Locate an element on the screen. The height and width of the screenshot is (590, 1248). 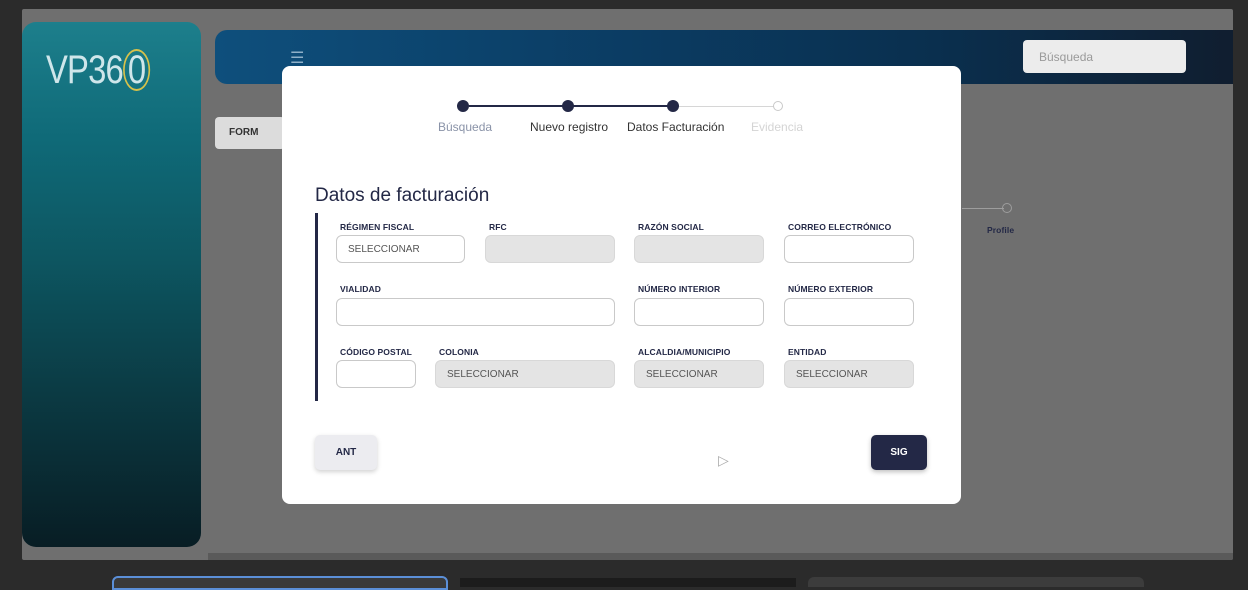
sidebar: VP36 0 is located at coordinates (111, 284).